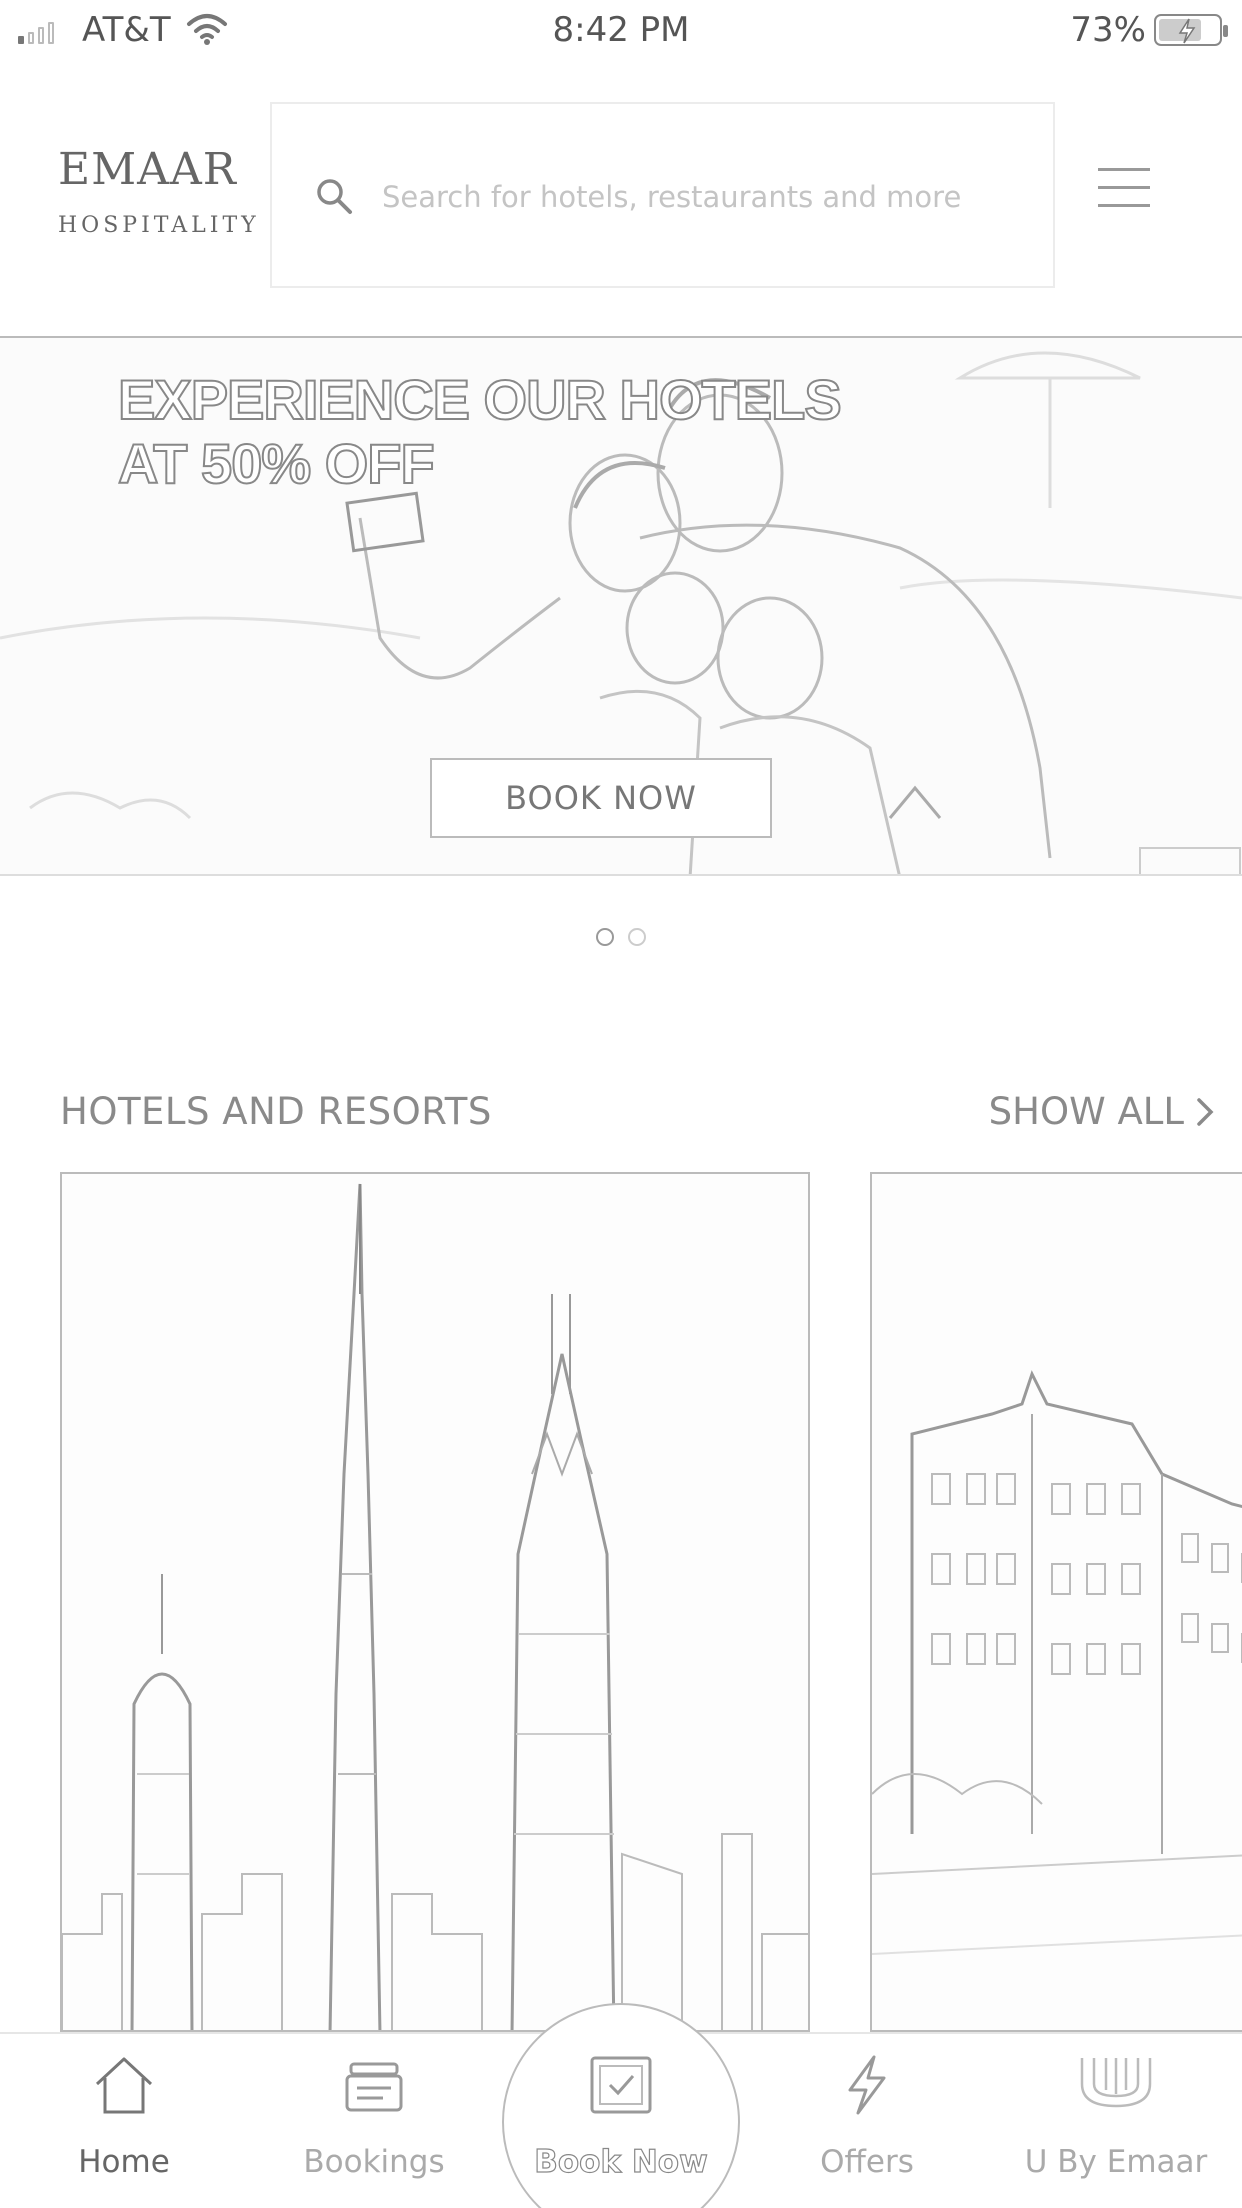 This screenshot has width=1242, height=2208. Describe the element at coordinates (124, 2162) in the screenshot. I see `tab-label: Home` at that location.